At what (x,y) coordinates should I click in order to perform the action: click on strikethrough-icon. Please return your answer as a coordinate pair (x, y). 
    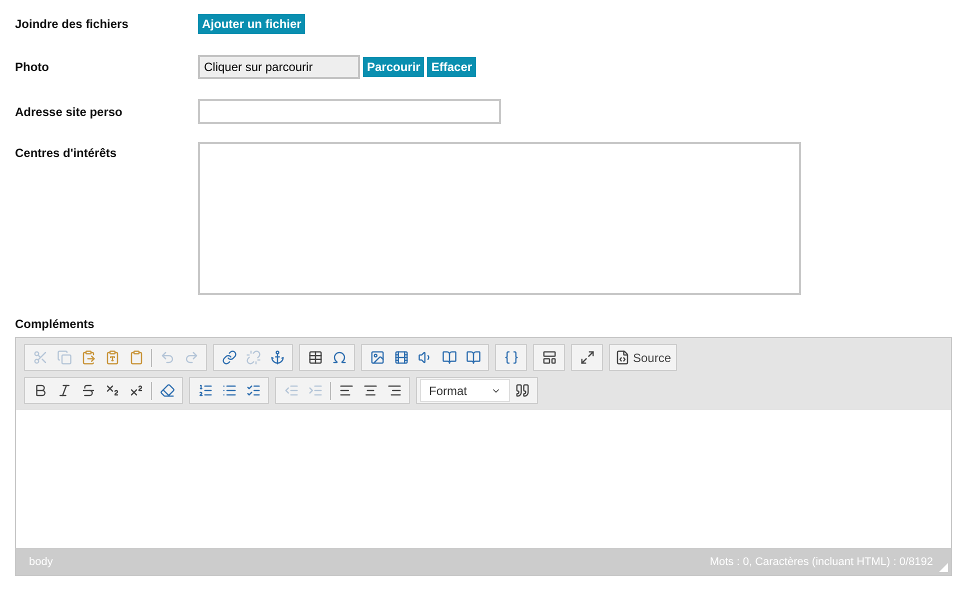
    Looking at the image, I should click on (88, 390).